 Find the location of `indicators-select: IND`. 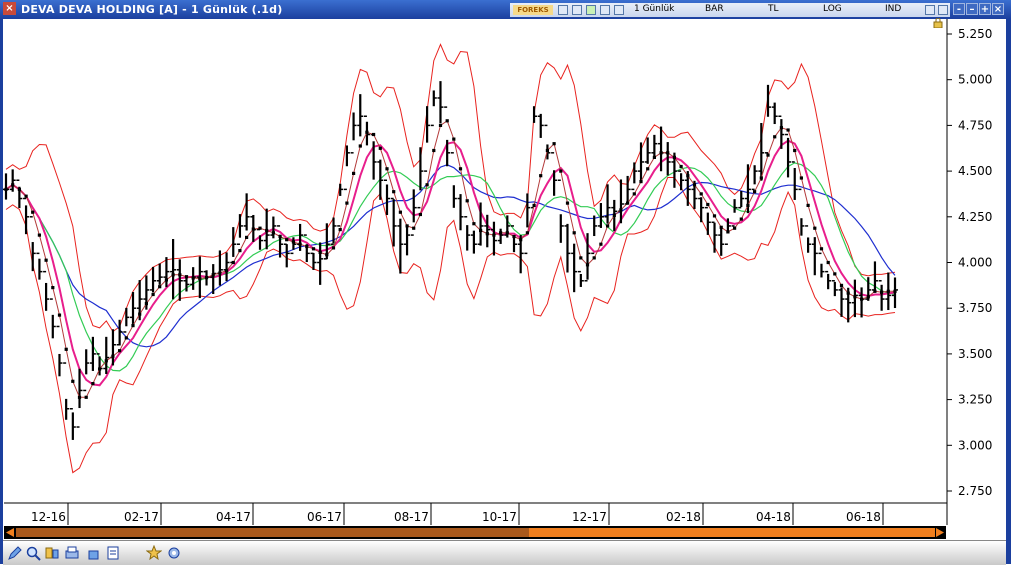

indicators-select: IND is located at coordinates (893, 9).